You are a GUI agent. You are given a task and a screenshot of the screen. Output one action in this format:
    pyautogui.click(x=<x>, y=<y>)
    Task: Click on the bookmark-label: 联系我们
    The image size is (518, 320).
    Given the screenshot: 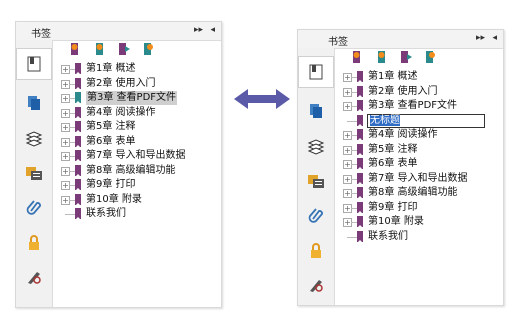 What is the action you would take?
    pyautogui.click(x=106, y=213)
    